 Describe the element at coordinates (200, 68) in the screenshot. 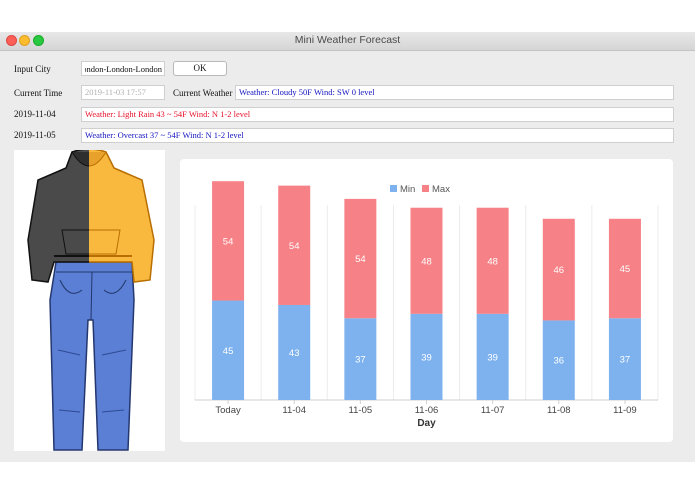

I see `ok-button: OK` at that location.